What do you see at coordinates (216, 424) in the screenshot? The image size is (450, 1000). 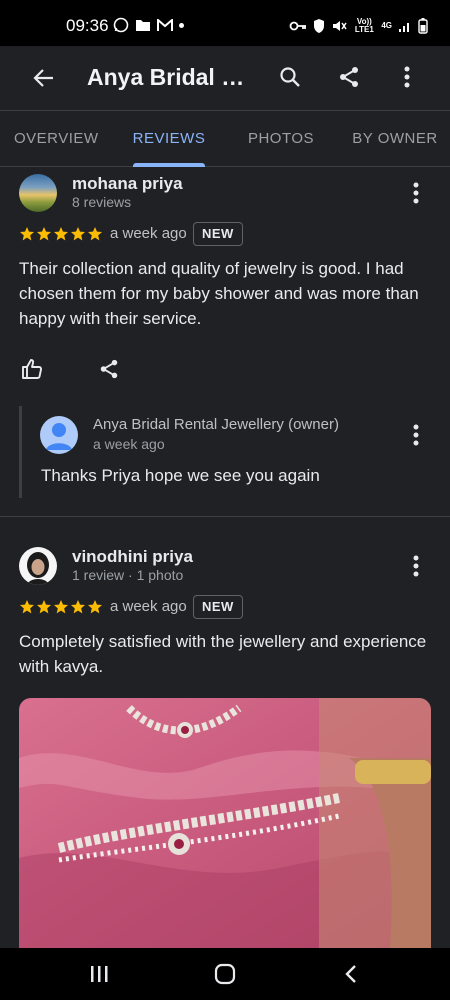 I see `owner-name: Anya Bridal Rental Jewellery (owner)` at bounding box center [216, 424].